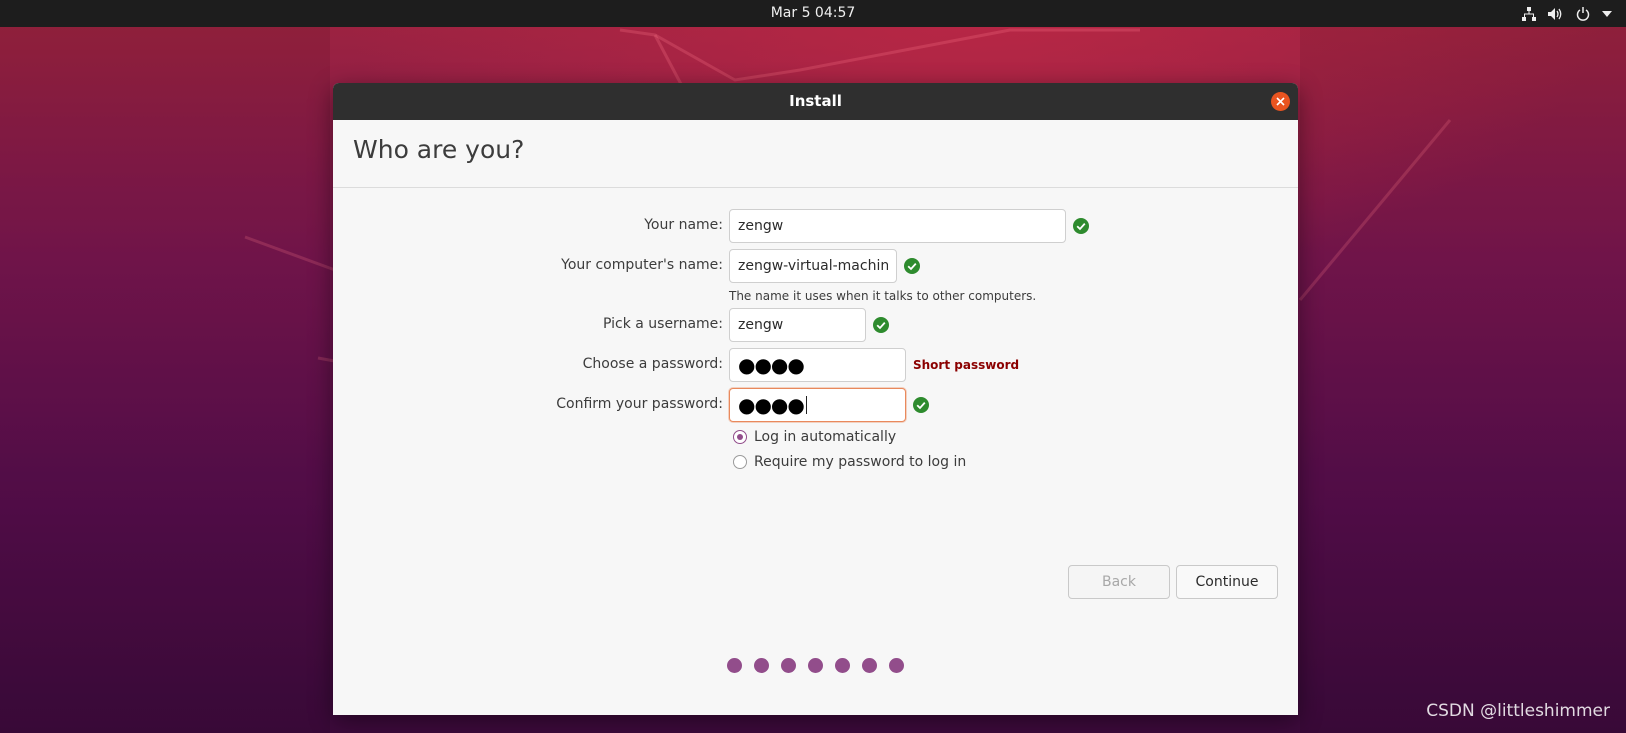 Image resolution: width=1626 pixels, height=733 pixels. What do you see at coordinates (966, 365) in the screenshot?
I see `password-strength: Short password` at bounding box center [966, 365].